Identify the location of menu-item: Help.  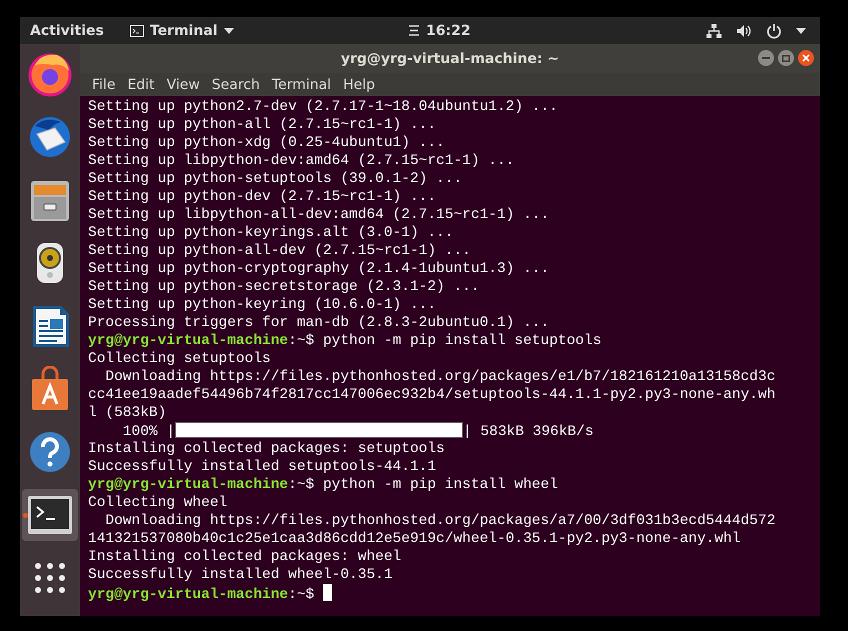
(359, 84).